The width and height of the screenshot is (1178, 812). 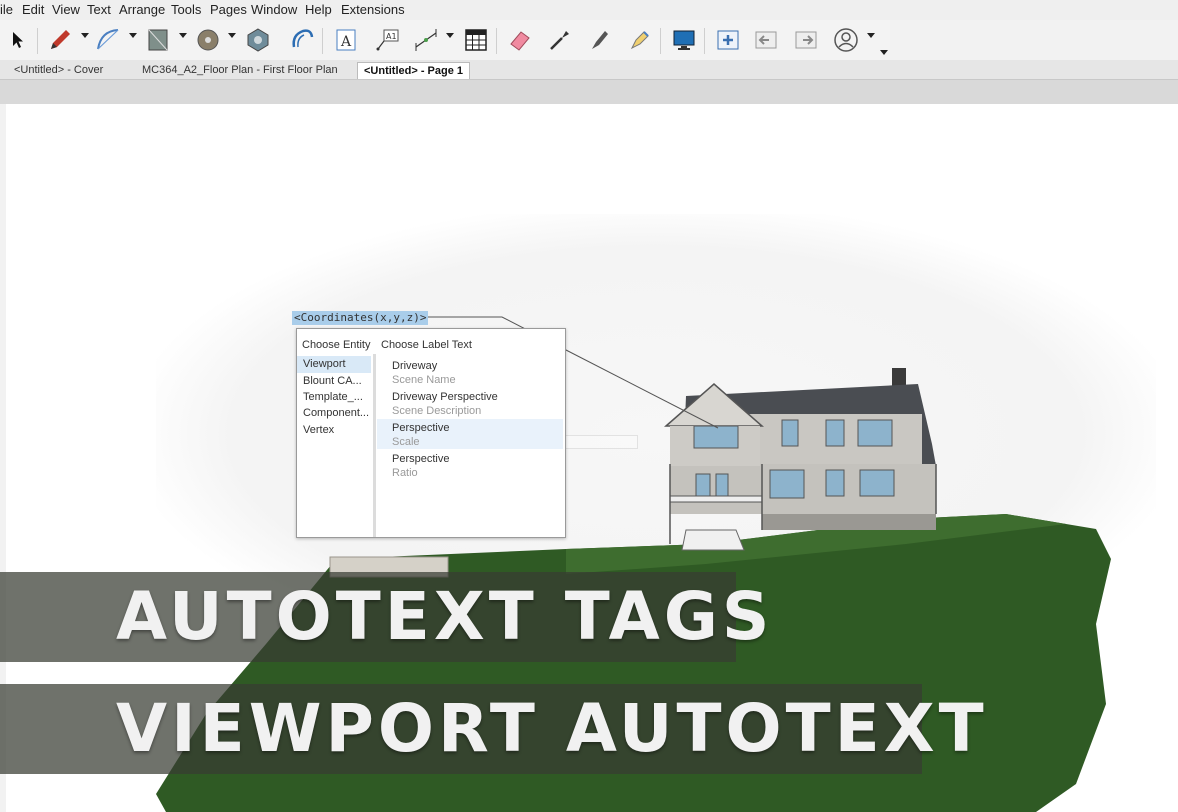 What do you see at coordinates (766, 40) in the screenshot?
I see `previous-page-icon` at bounding box center [766, 40].